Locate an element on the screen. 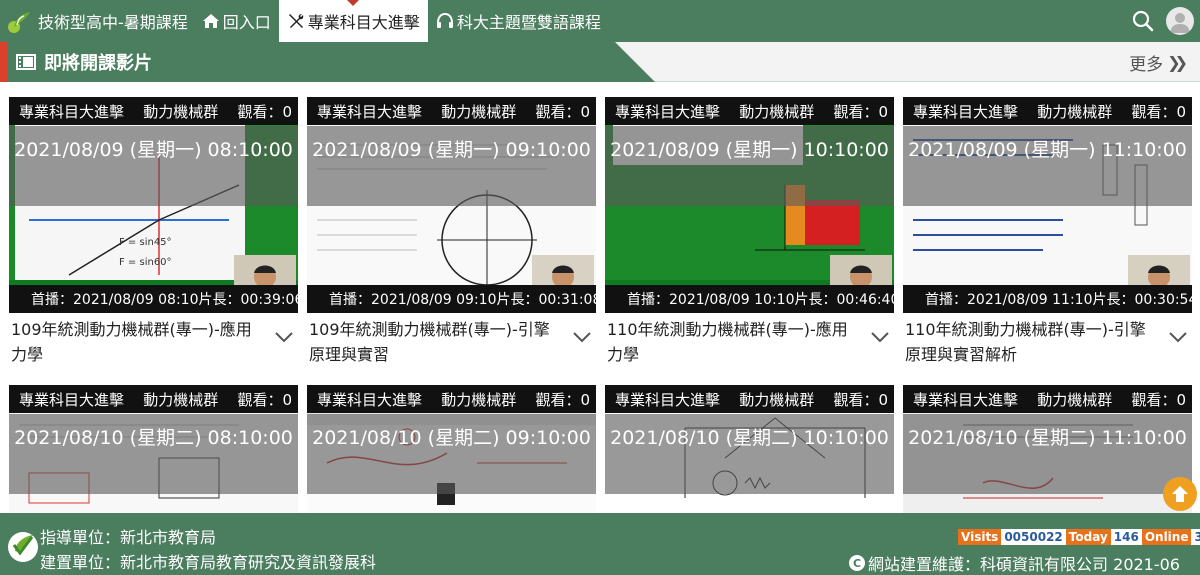 This screenshot has height=575, width=1200. copyright-icon: C is located at coordinates (857, 563).